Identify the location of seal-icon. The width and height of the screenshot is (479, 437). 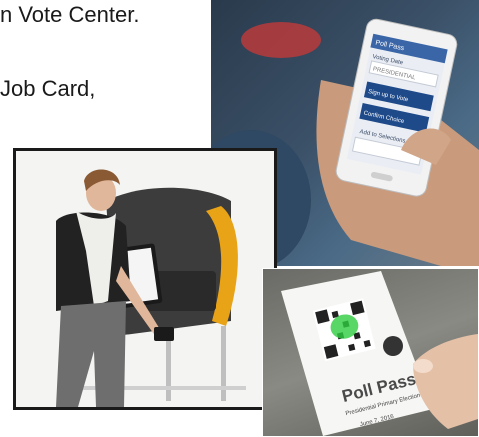
(393, 346).